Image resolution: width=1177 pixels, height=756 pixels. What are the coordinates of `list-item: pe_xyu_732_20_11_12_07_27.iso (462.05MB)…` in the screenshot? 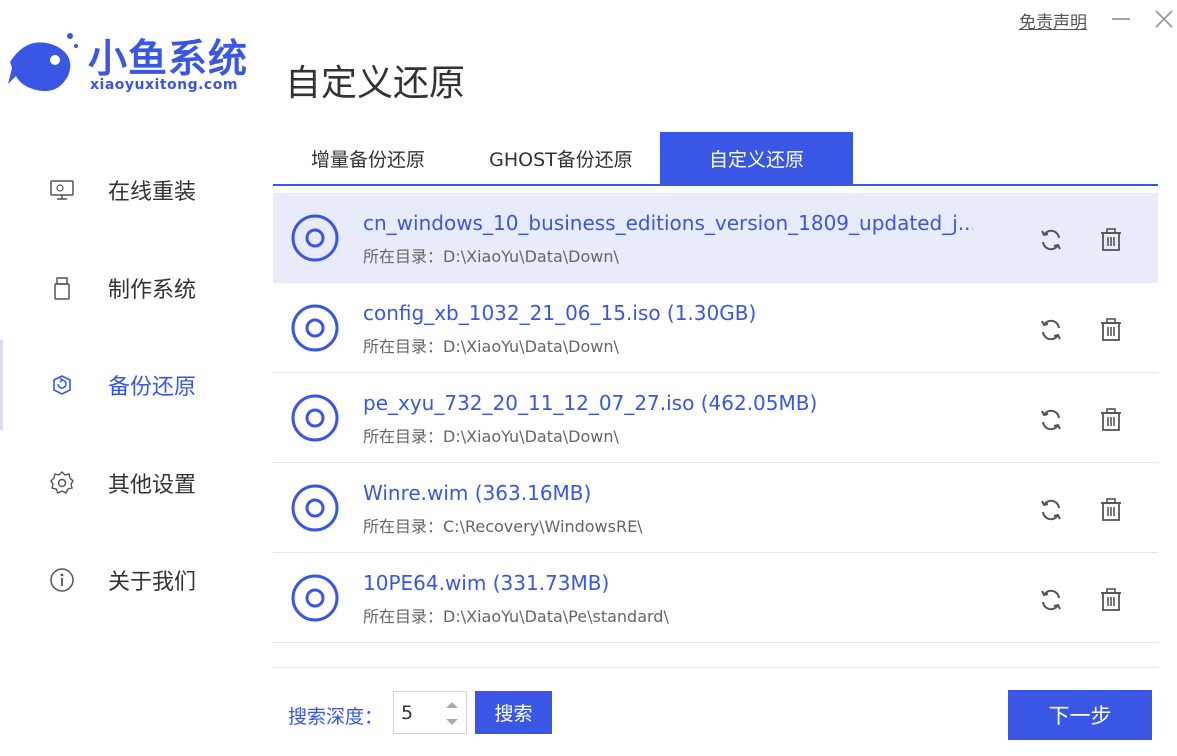 It's located at (715, 418).